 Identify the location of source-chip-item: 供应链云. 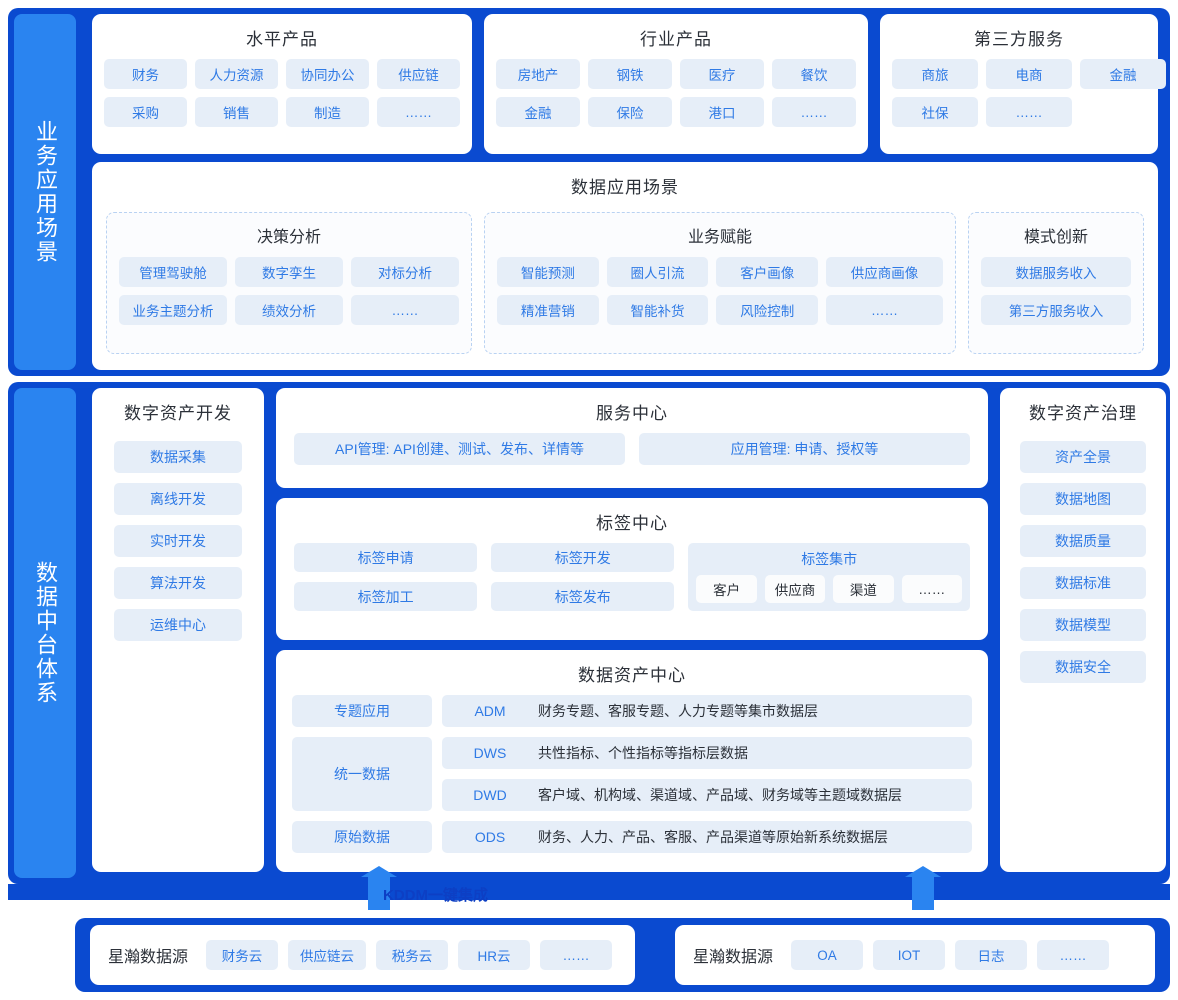
(327, 955).